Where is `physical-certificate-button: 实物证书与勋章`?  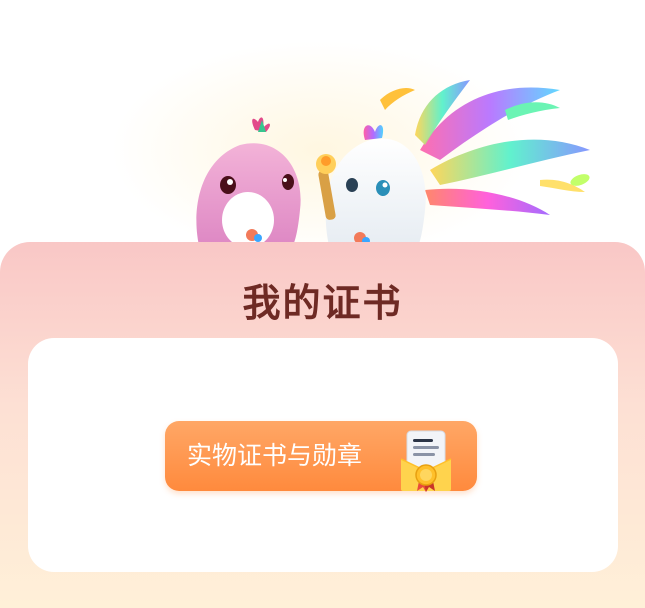
physical-certificate-button: 实物证书与勋章 is located at coordinates (321, 456).